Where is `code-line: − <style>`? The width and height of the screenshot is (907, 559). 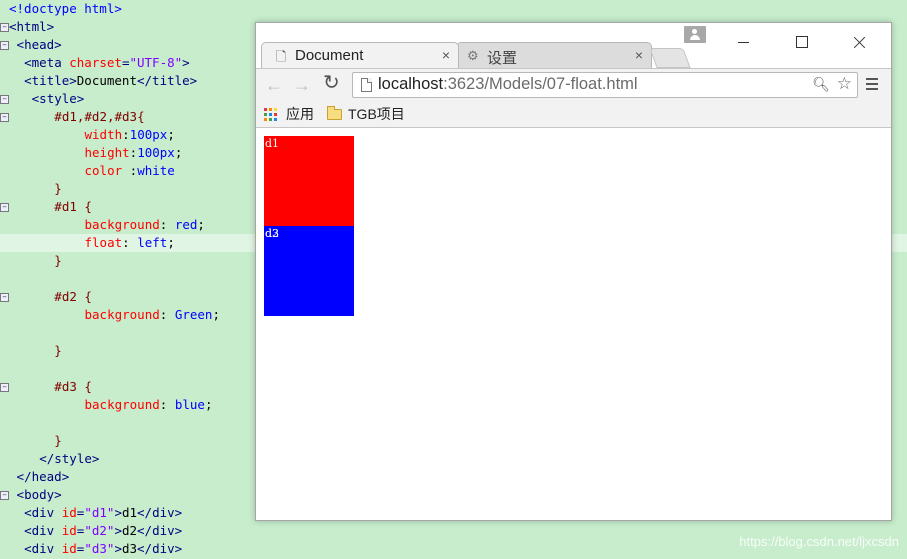
code-line: − <style> is located at coordinates (127, 99).